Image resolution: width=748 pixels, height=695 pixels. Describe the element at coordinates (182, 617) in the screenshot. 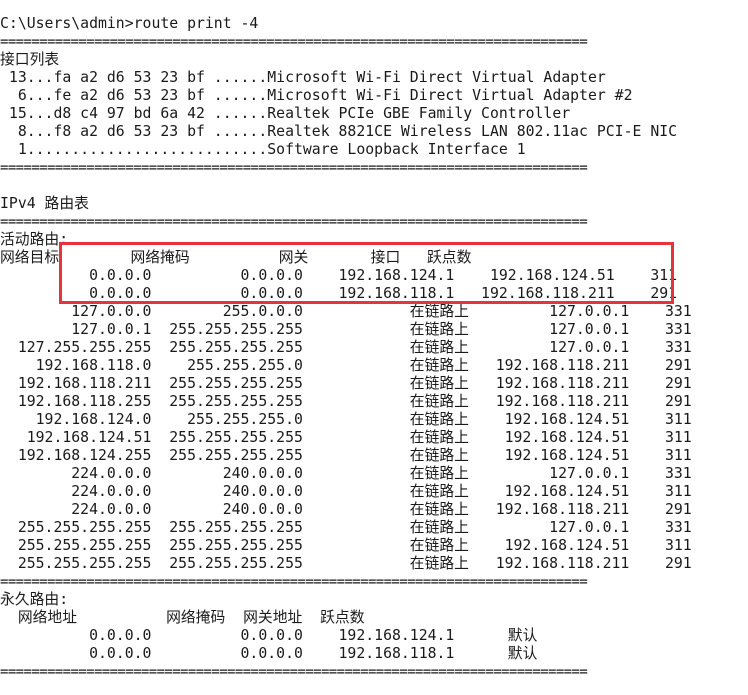

I see `persistent-routes-header: 网络地址 网络掩码 网关地址 跃点数` at that location.